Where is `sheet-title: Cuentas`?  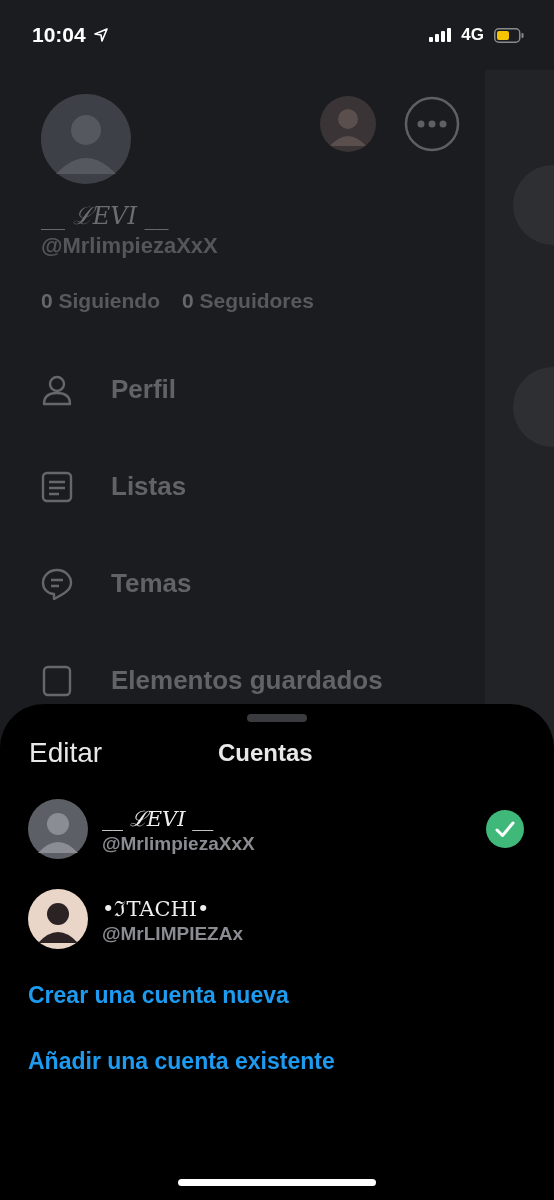
sheet-title: Cuentas is located at coordinates (265, 753).